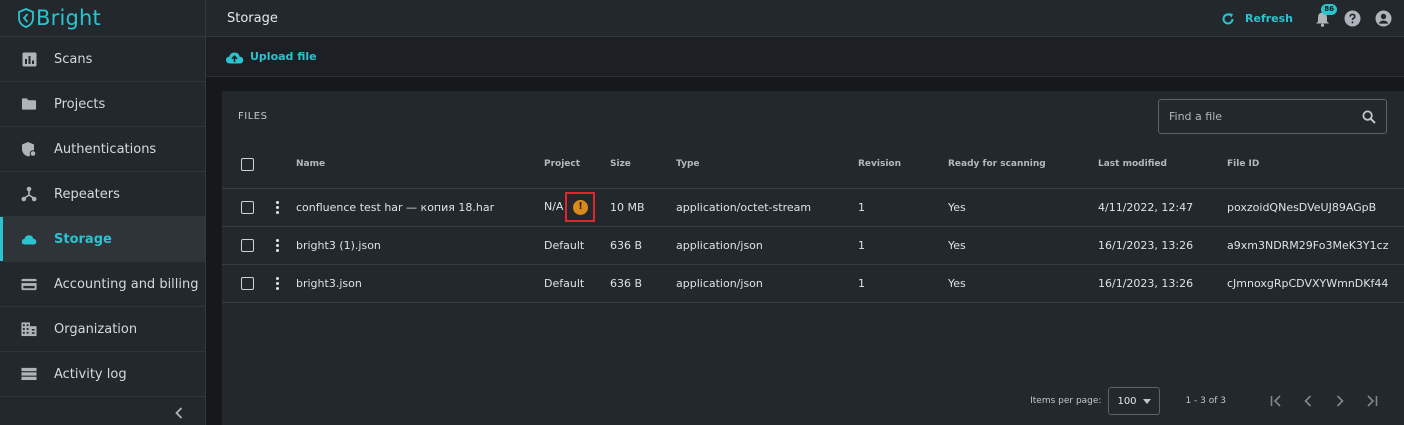 This screenshot has width=1404, height=425. I want to click on help-icon, so click(1352, 18).